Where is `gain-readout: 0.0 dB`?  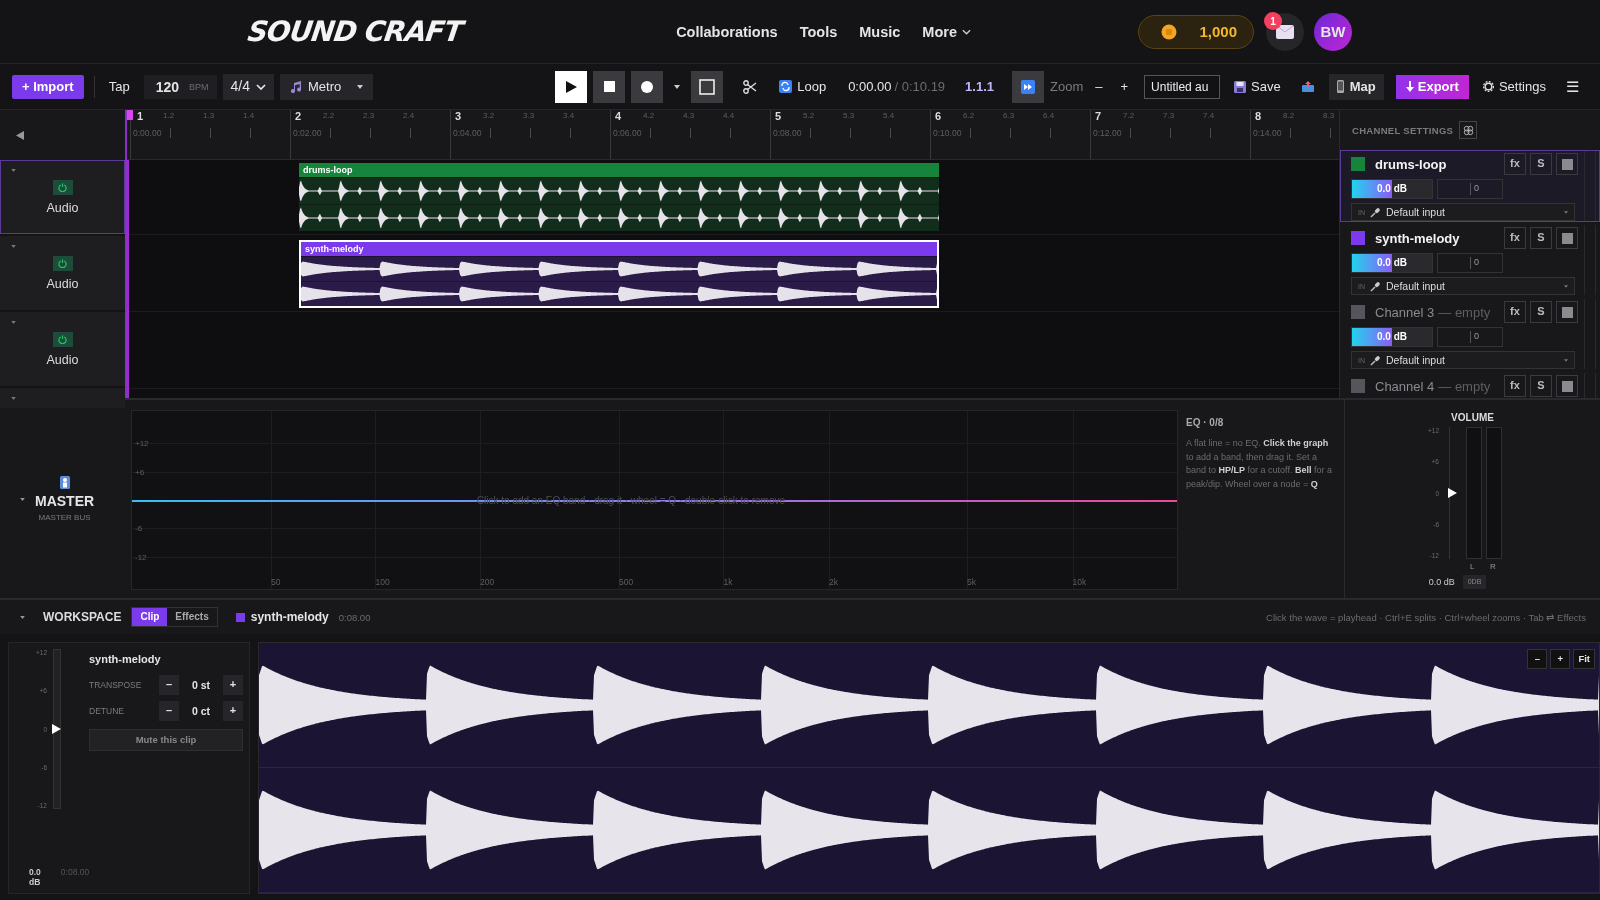
gain-readout: 0.0 dB is located at coordinates (35, 877).